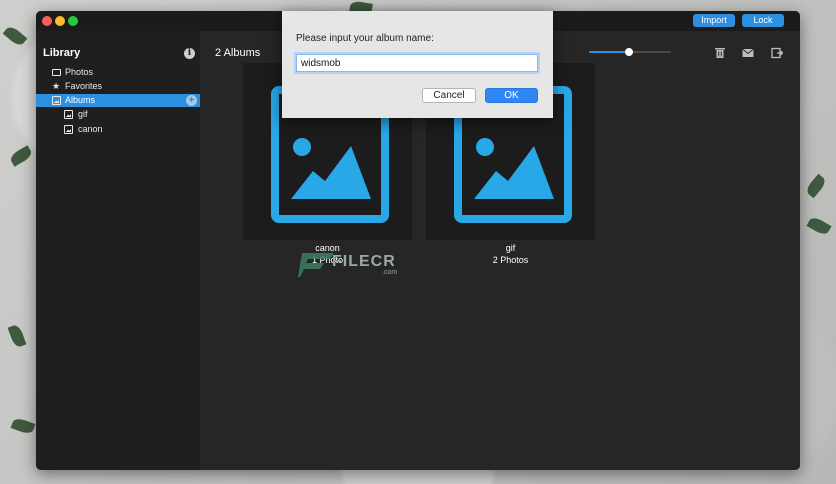 The image size is (836, 484). What do you see at coordinates (238, 53) in the screenshot?
I see `albums-count: 2 Albums` at bounding box center [238, 53].